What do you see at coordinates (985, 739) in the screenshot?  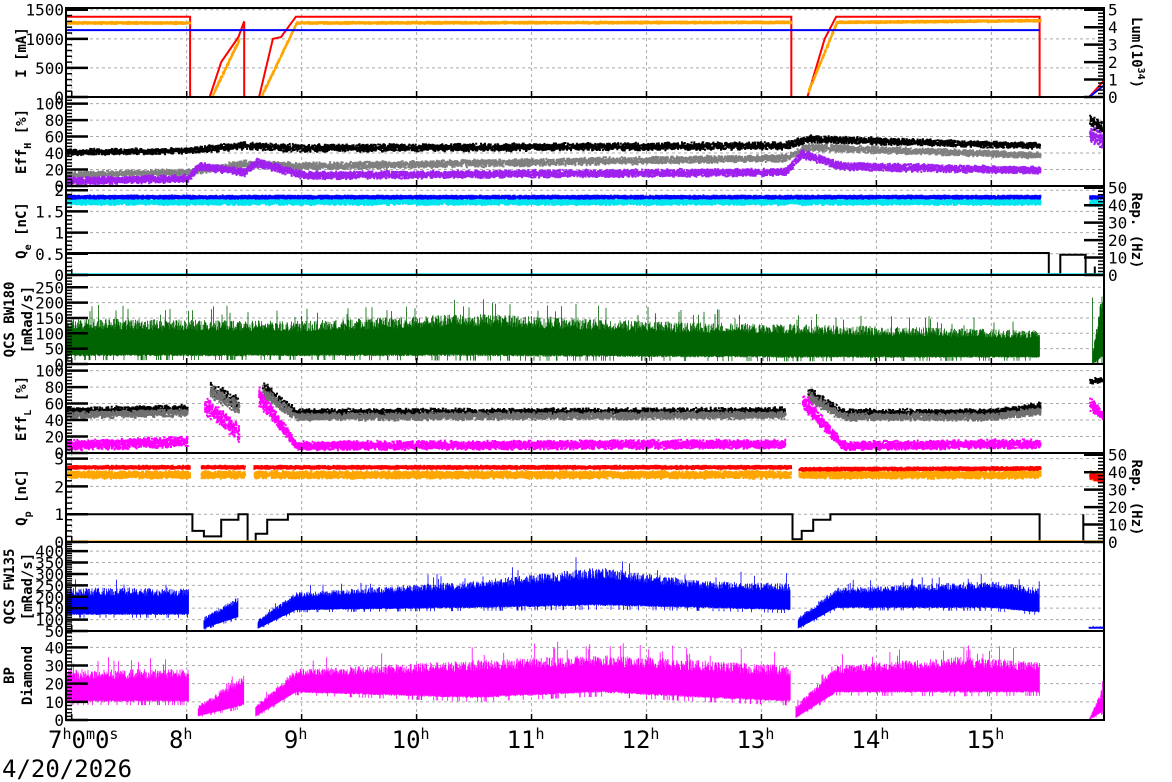 I see `x-tick-label: 15h` at bounding box center [985, 739].